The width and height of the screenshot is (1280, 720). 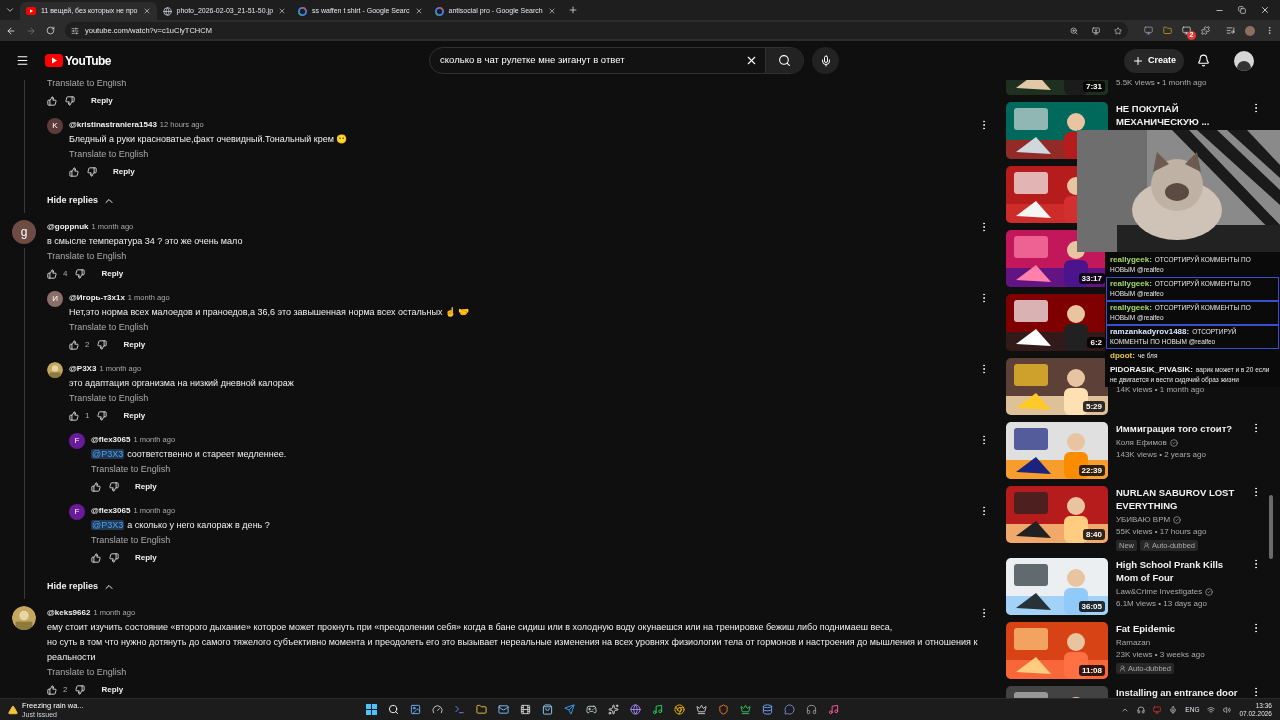 What do you see at coordinates (1211, 709) in the screenshot?
I see `network-icon` at bounding box center [1211, 709].